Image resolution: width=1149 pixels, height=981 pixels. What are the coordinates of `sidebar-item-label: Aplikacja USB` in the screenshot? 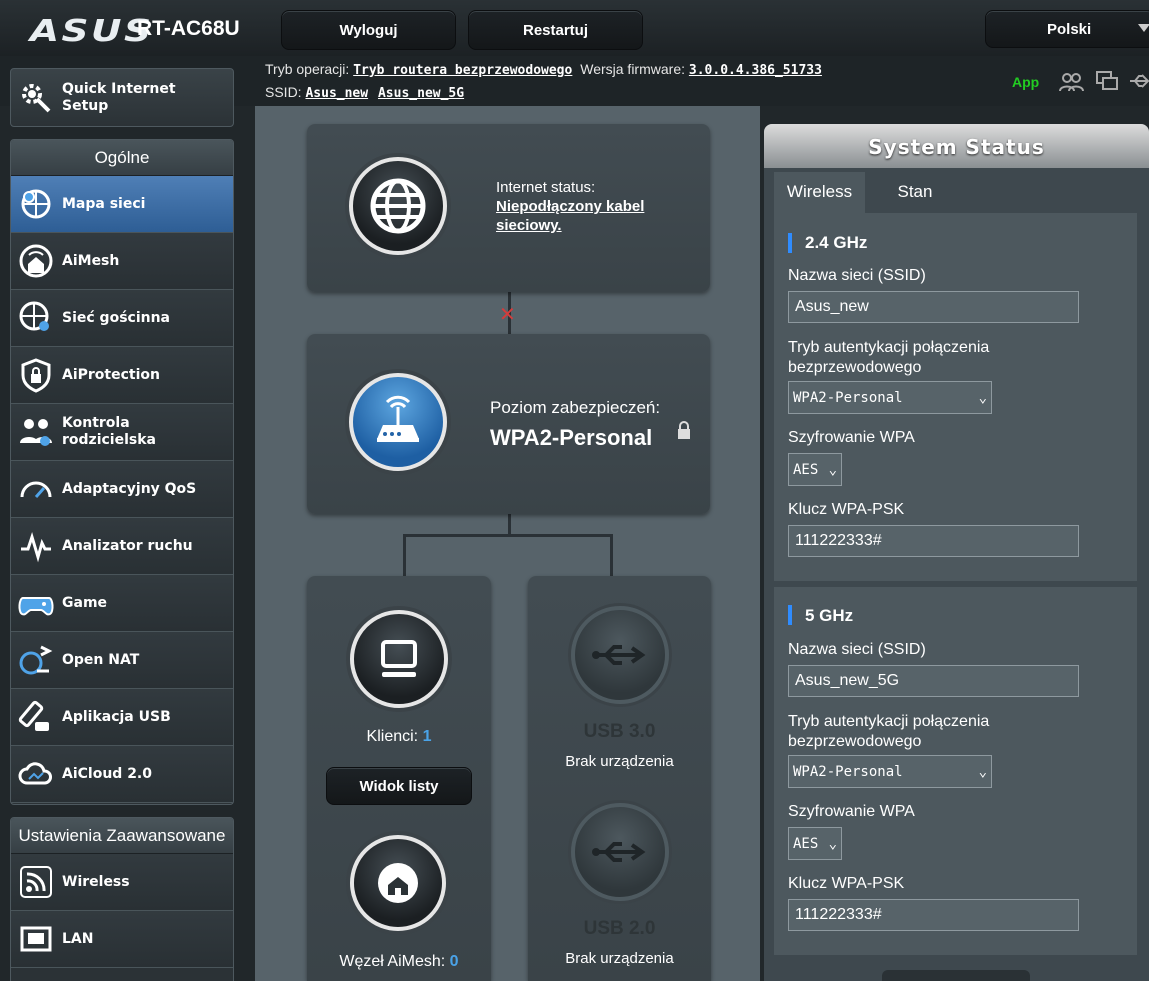 It's located at (116, 716).